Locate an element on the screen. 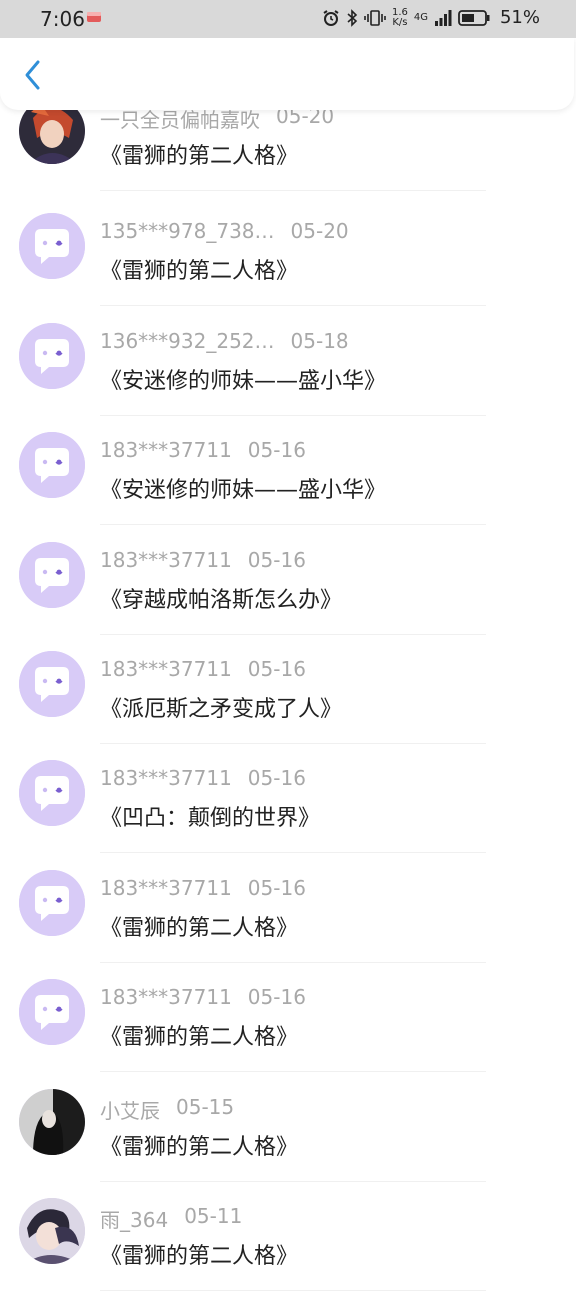 This screenshot has height=1299, width=576. comment-date: 05-18 is located at coordinates (319, 340).